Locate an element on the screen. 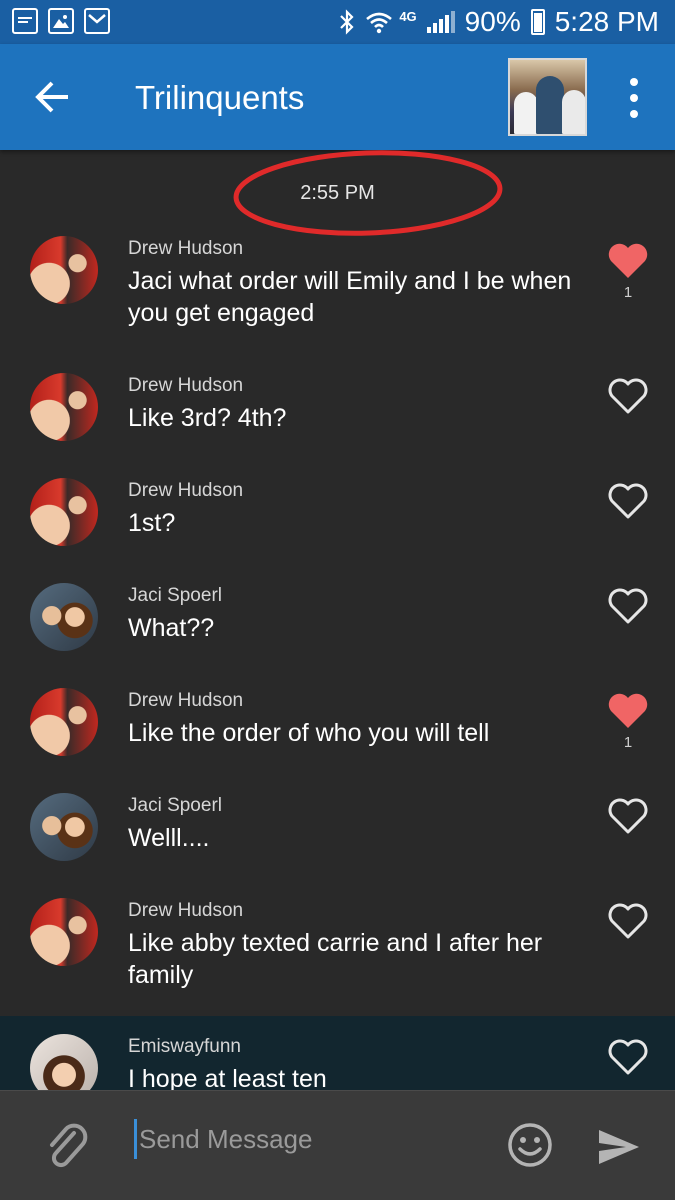  wifi-icon is located at coordinates (379, 23).